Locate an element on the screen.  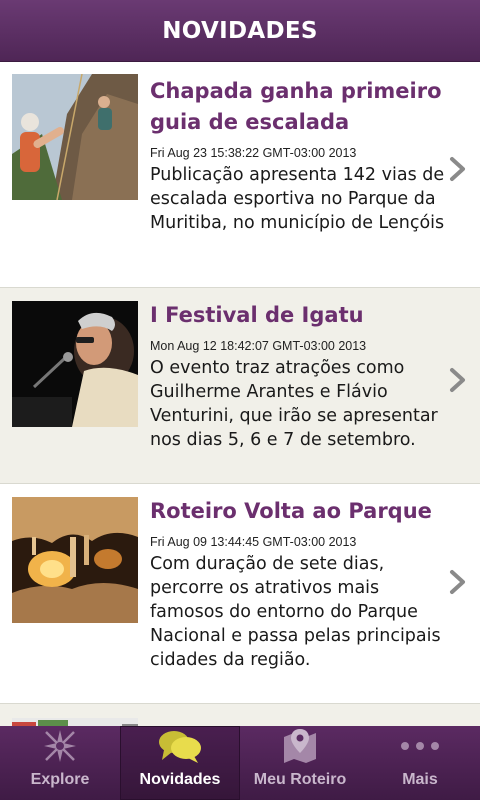
news-title: Chapada ganha primeiro guia de escalada is located at coordinates (297, 107).